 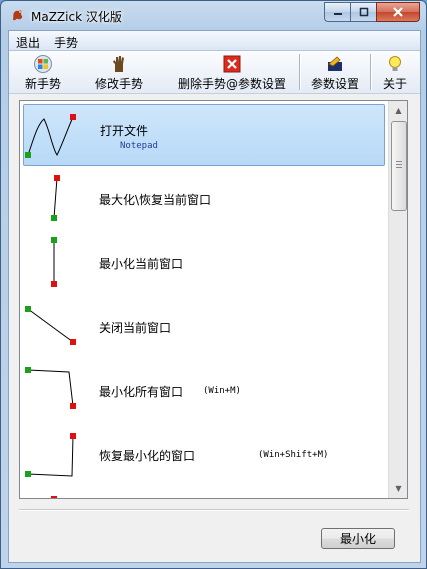 I want to click on window-title: MaZZick 汉化版, so click(x=76, y=17).